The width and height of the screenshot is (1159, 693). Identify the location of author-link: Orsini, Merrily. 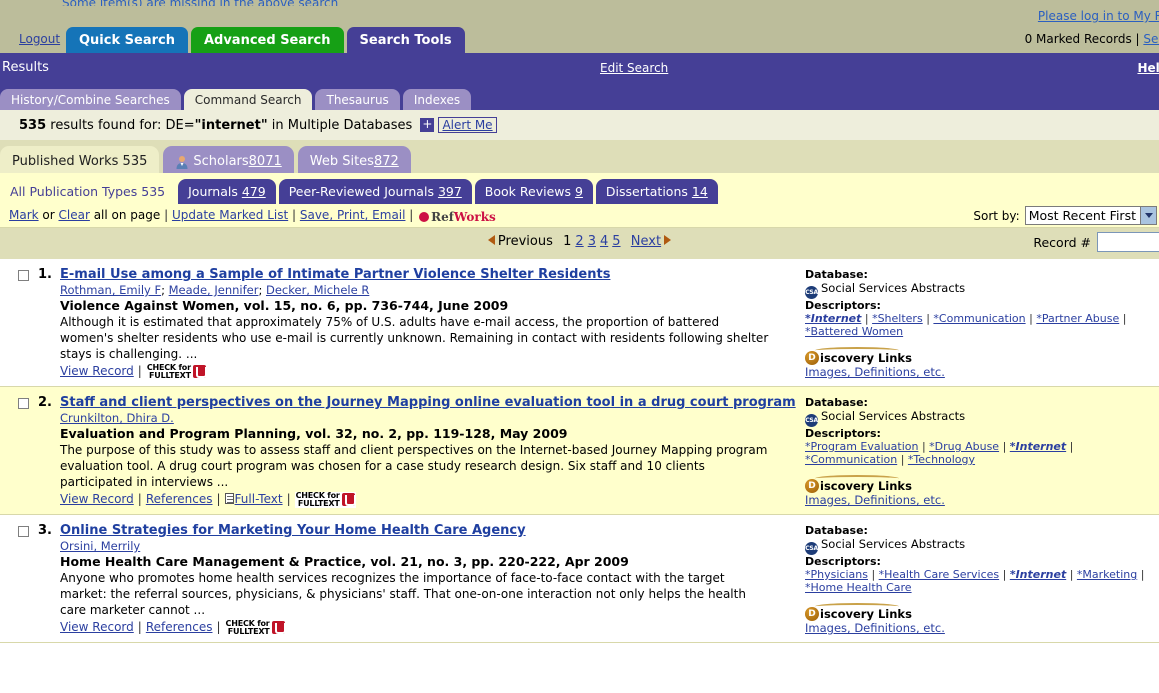
(100, 546).